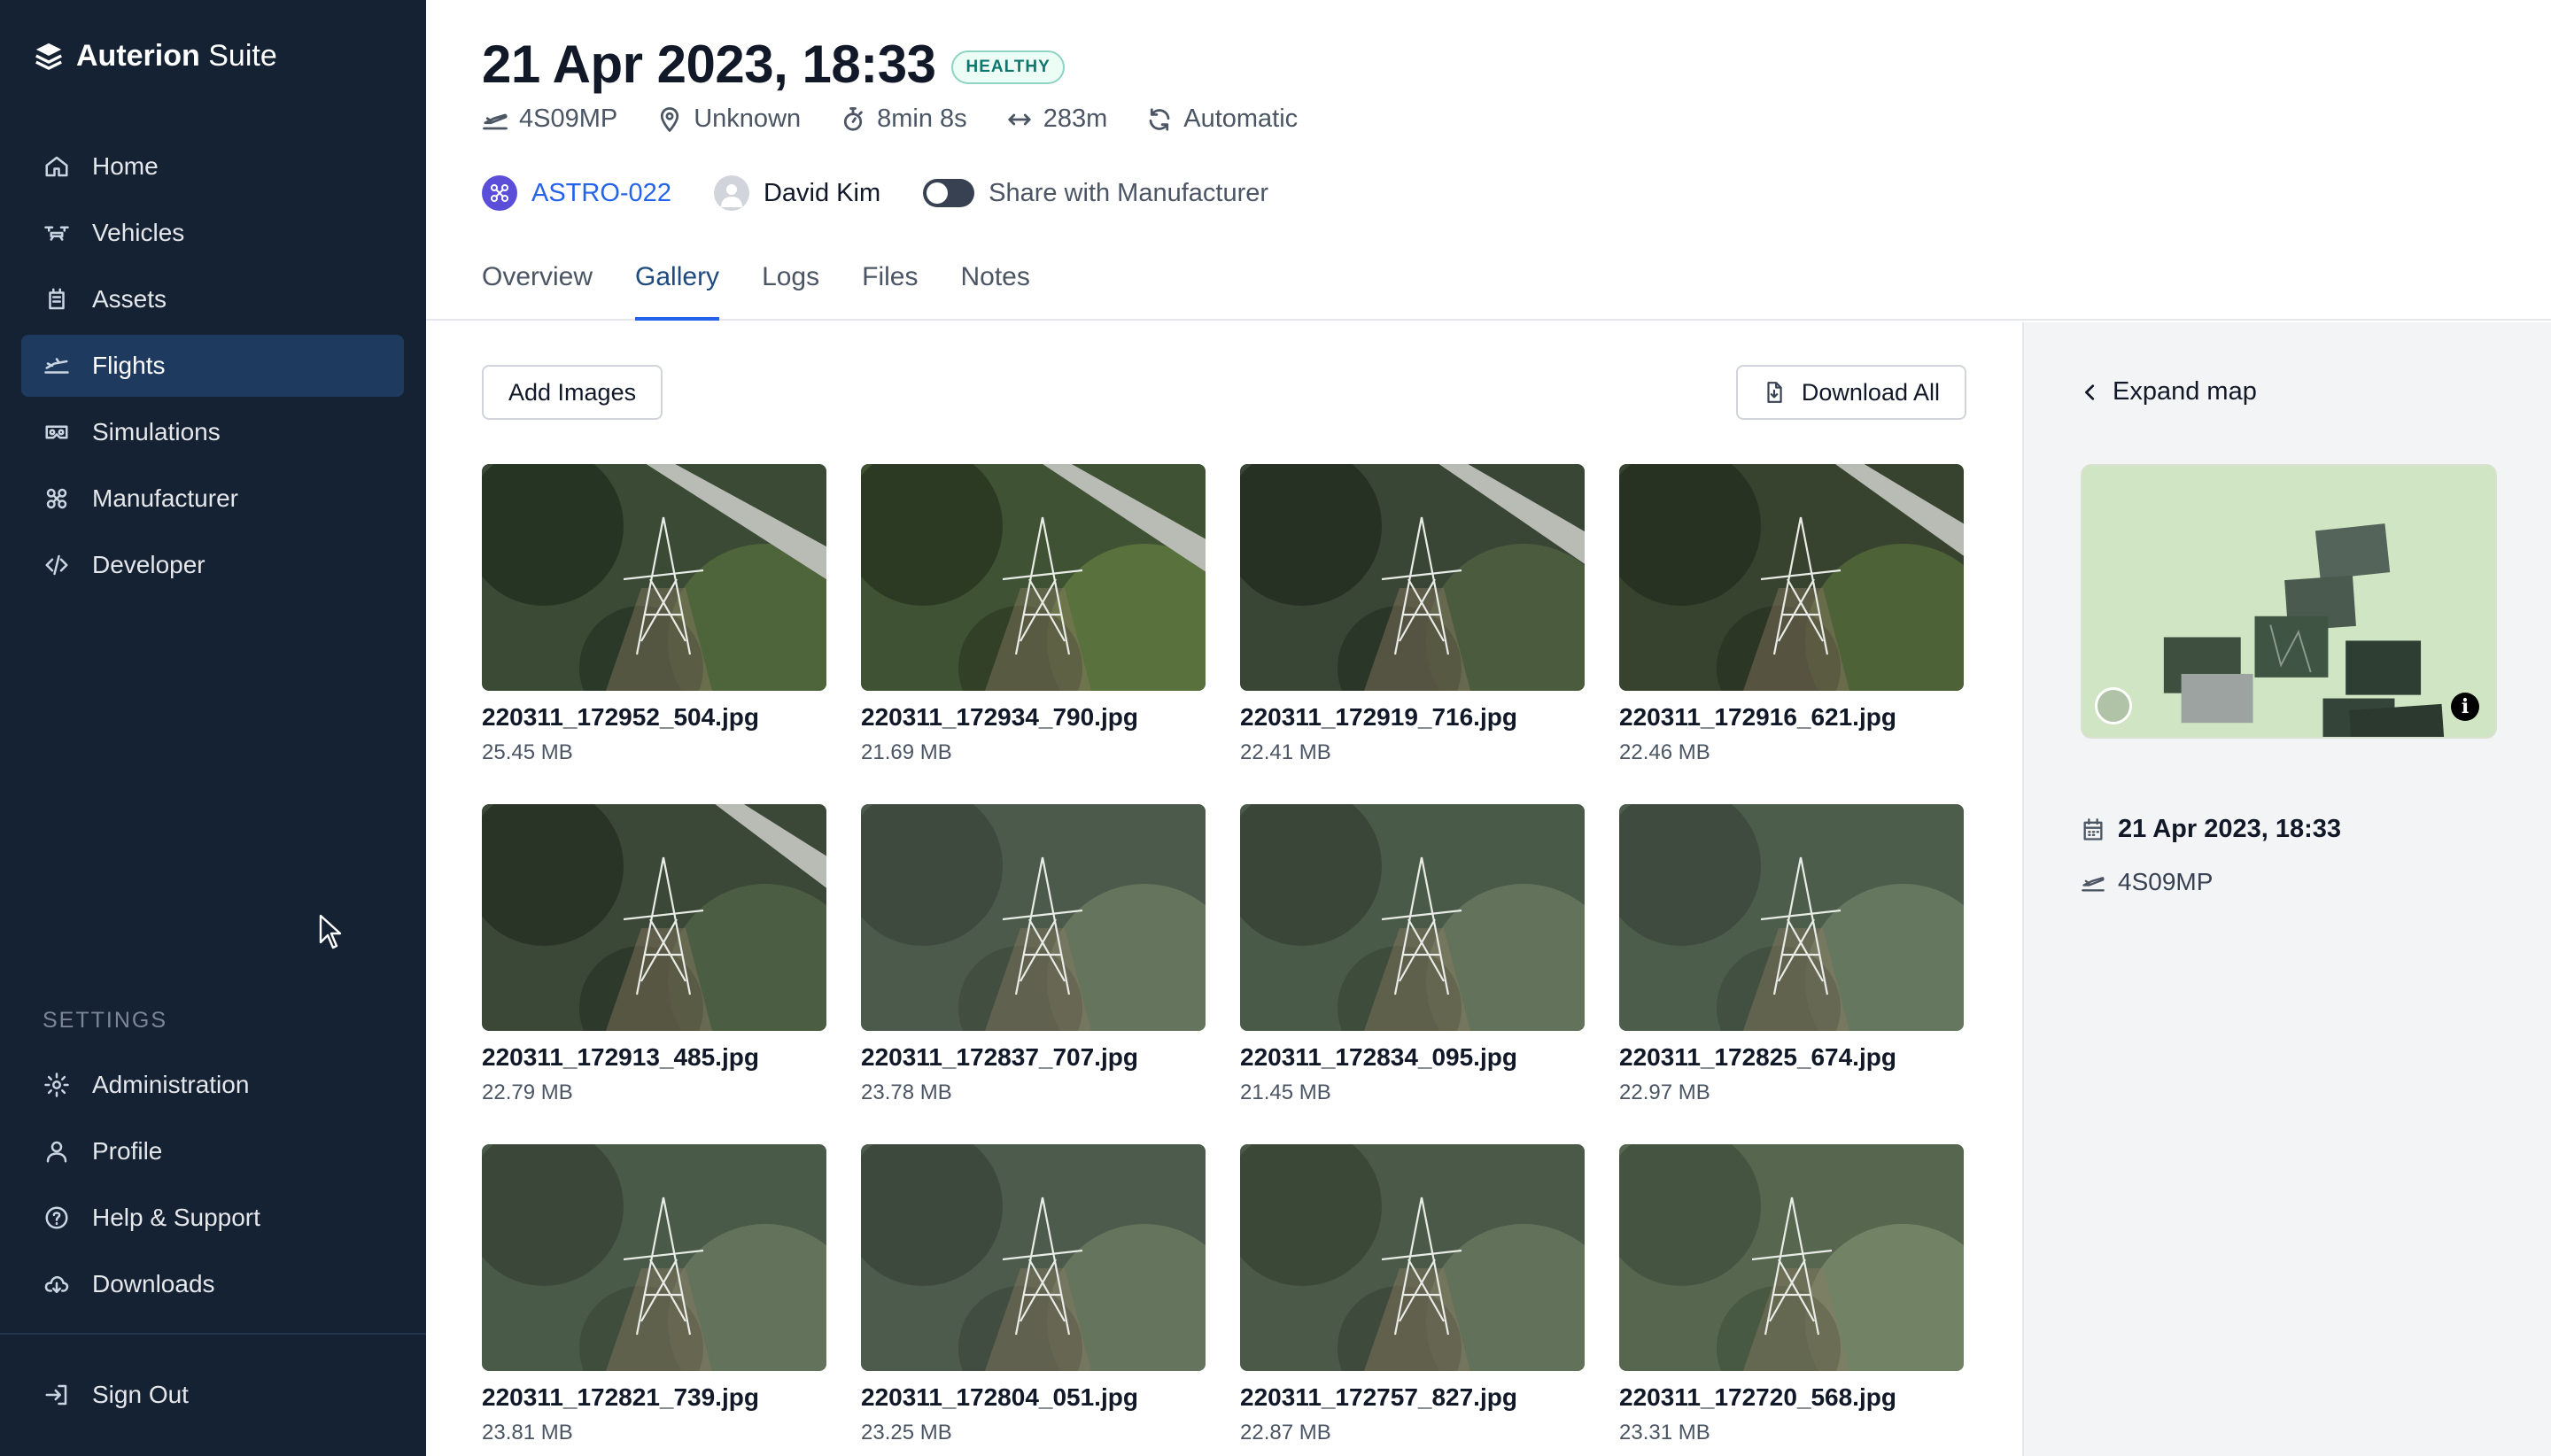 The image size is (2551, 1456). Describe the element at coordinates (922, 119) in the screenshot. I see `meta-duration-text: 8min 8s` at that location.